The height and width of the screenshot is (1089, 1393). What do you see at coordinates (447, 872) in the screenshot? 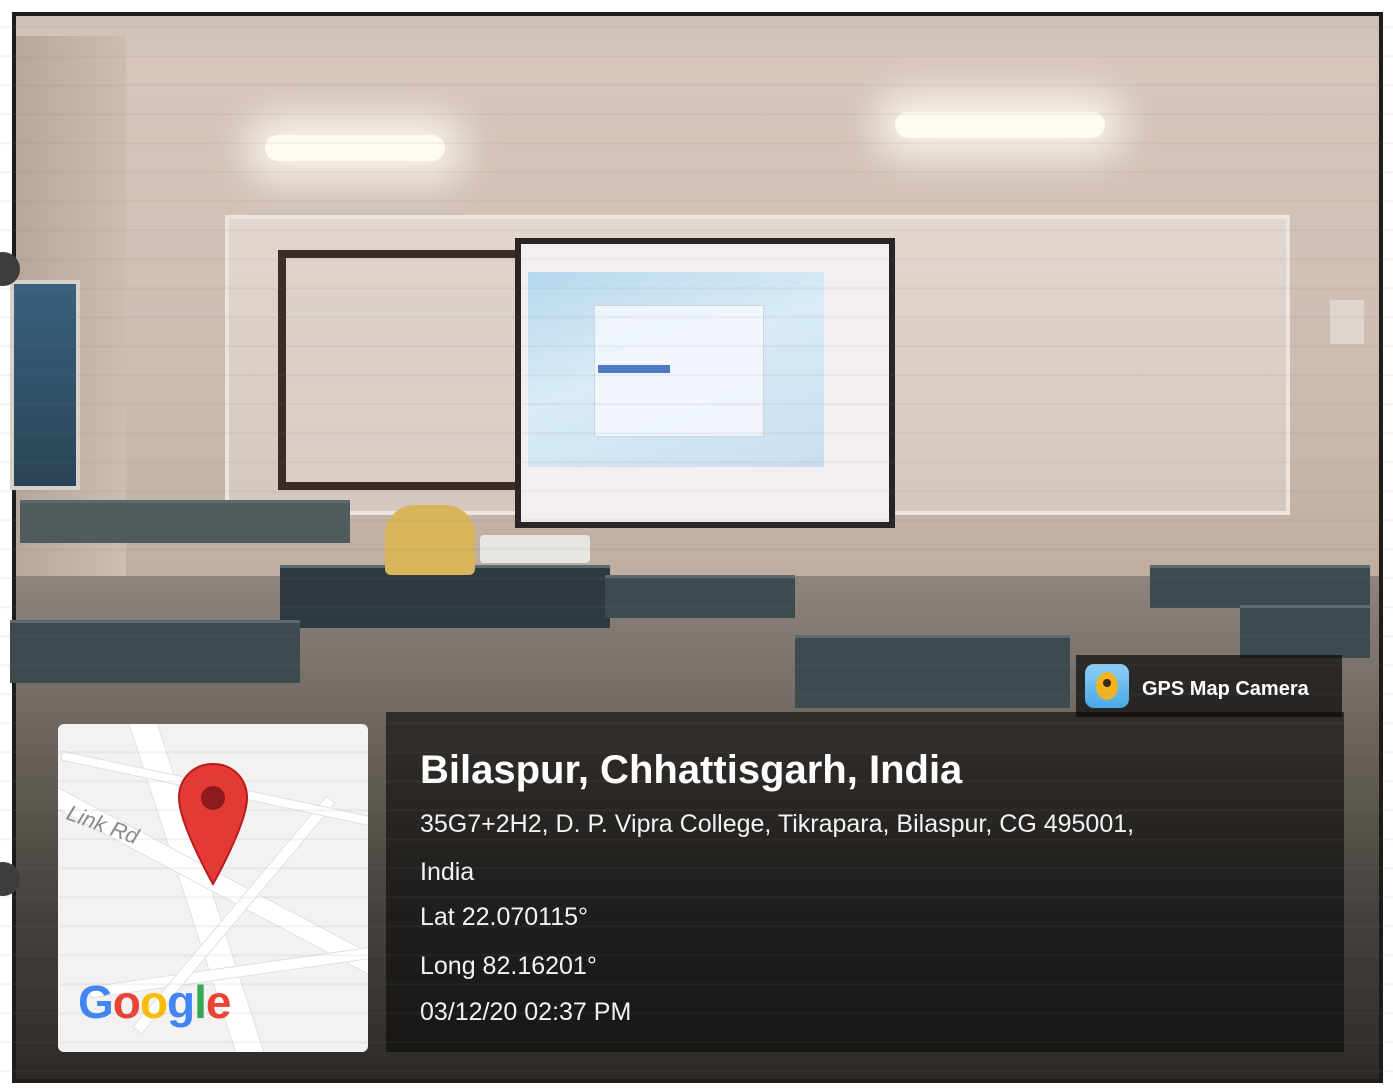
I see `address-line: India` at bounding box center [447, 872].